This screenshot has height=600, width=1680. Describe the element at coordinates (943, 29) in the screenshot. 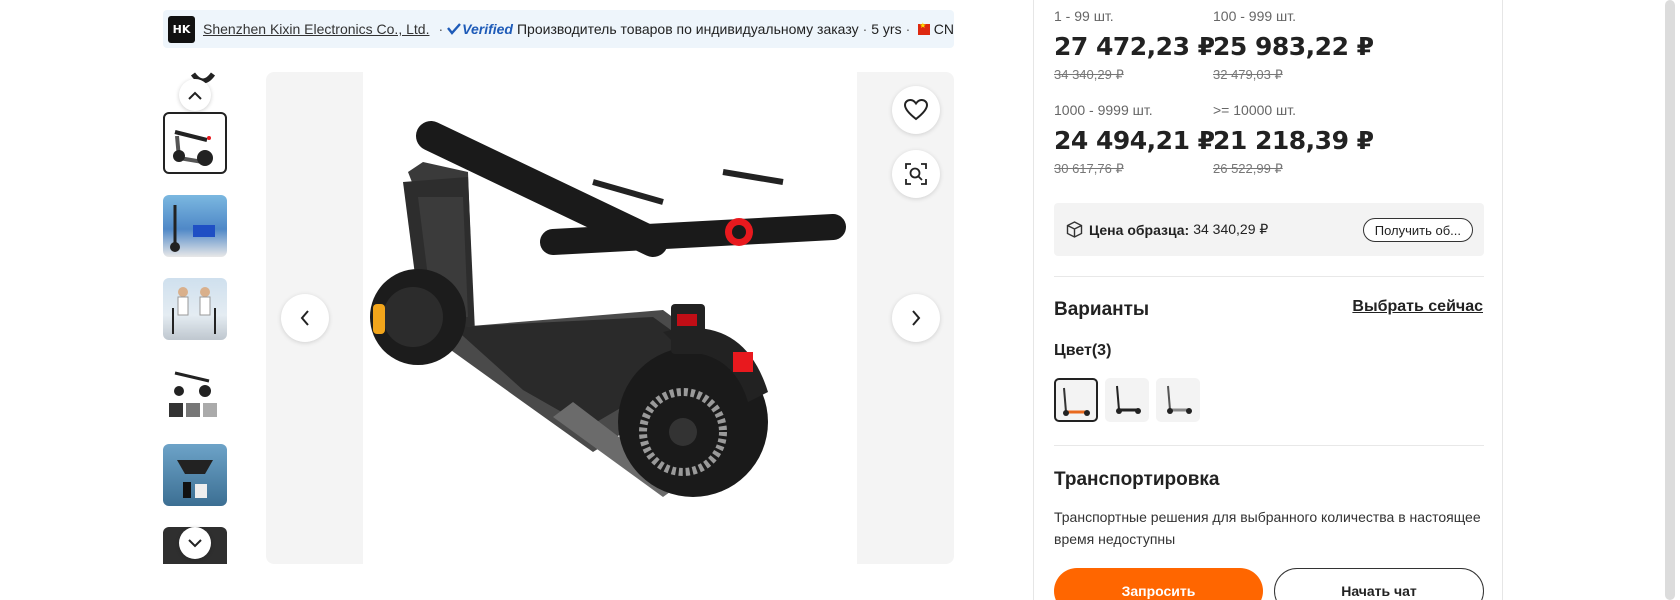

I see `supplier-country: CN` at that location.